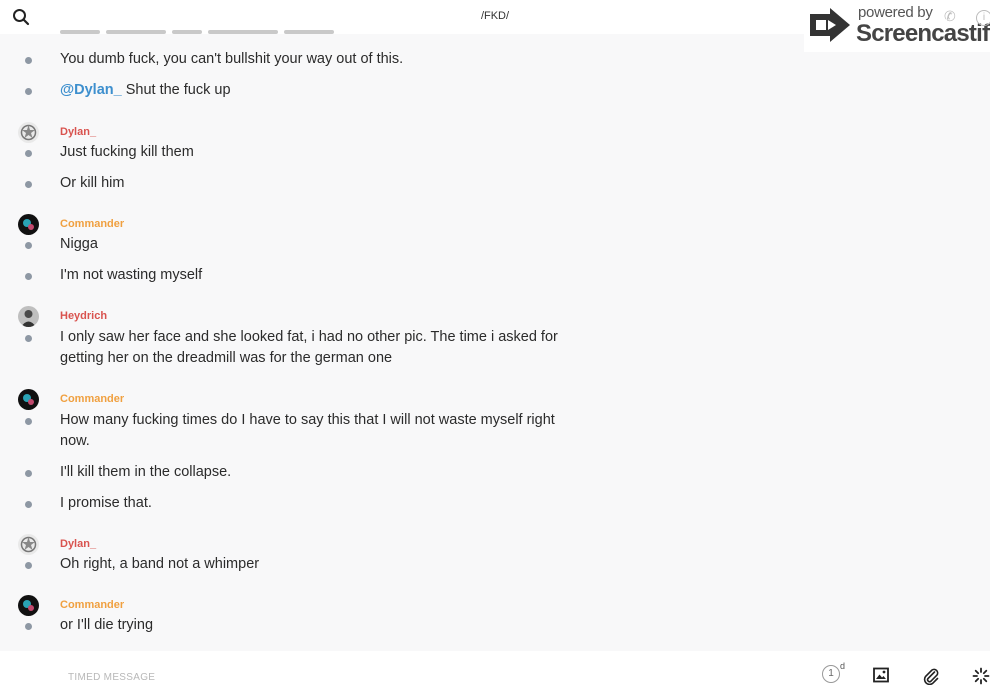  Describe the element at coordinates (79, 244) in the screenshot. I see `message-text: Nigga` at that location.